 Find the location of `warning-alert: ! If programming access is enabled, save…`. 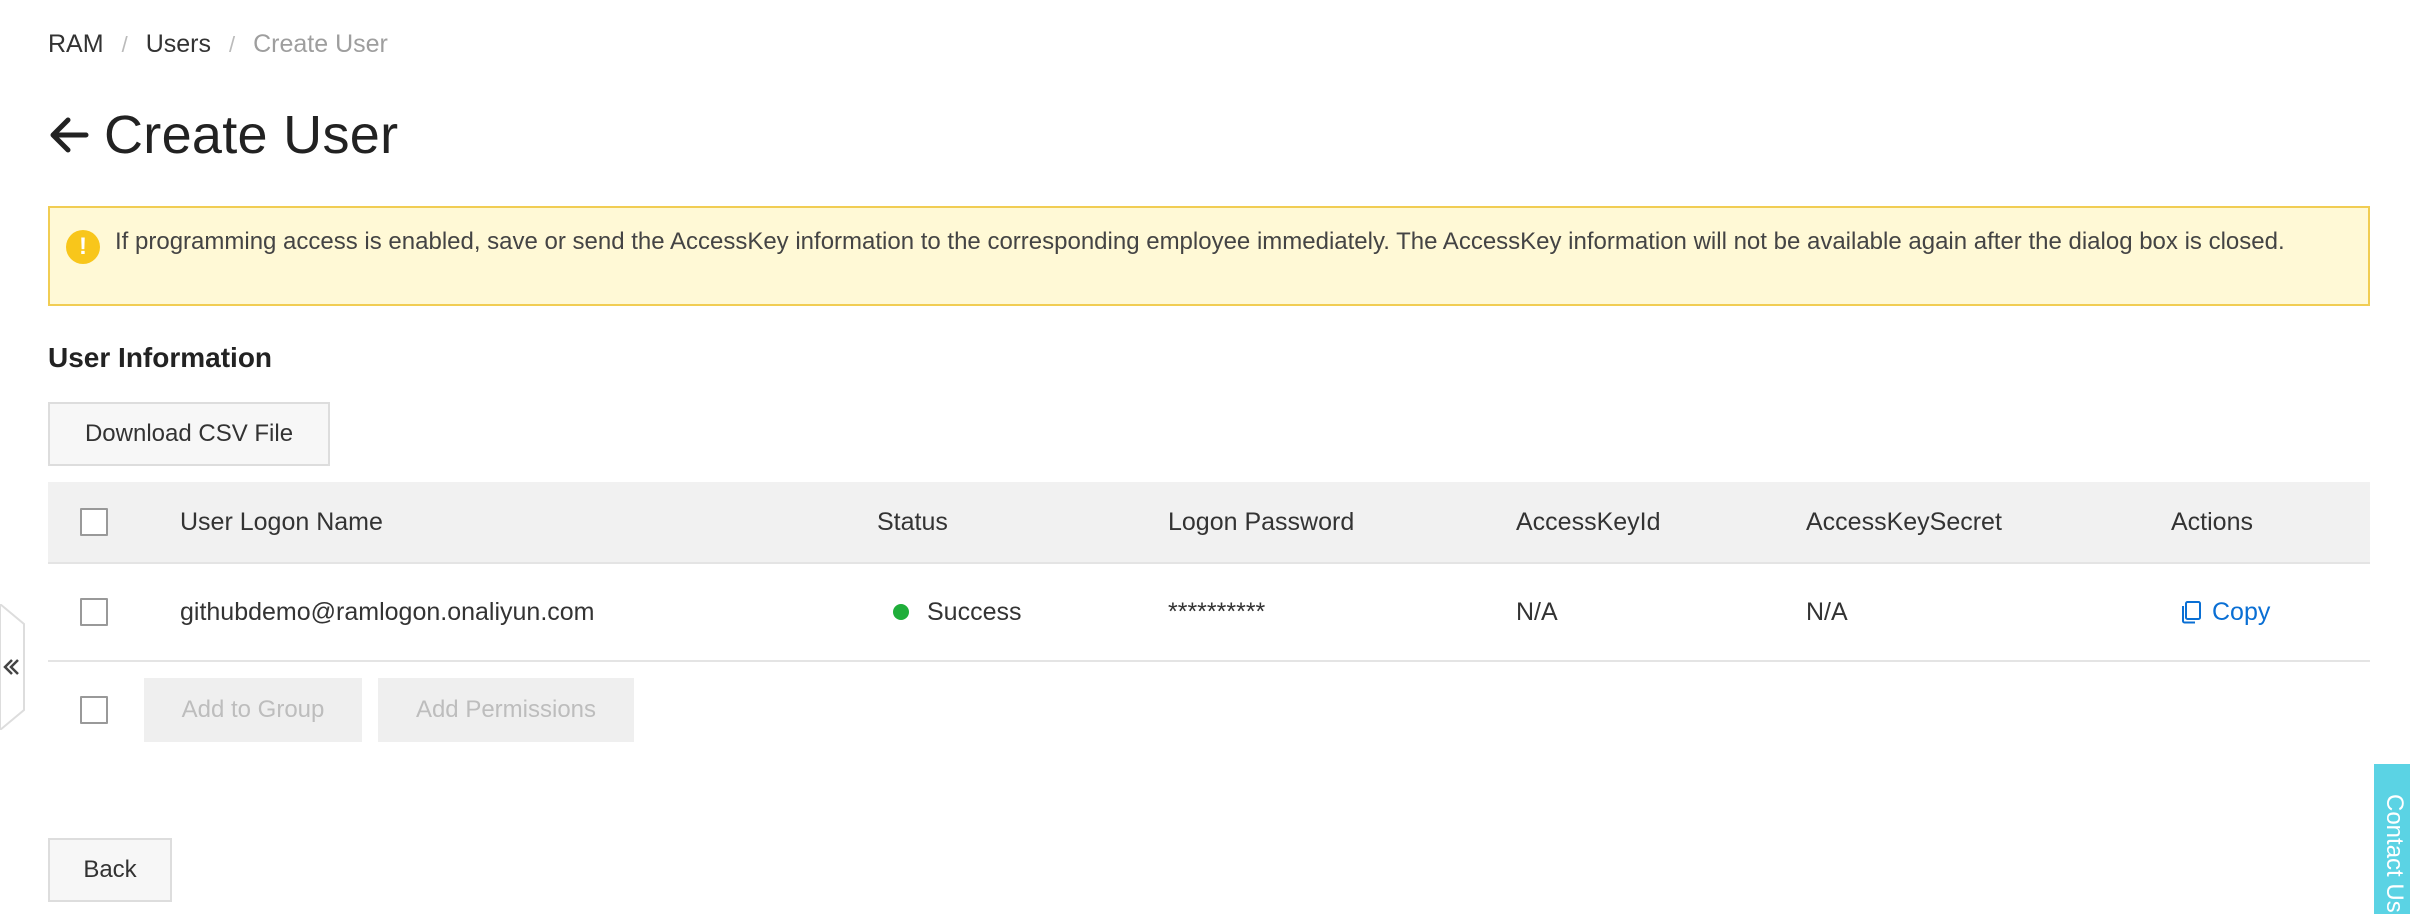

warning-alert: ! If programming access is enabled, save… is located at coordinates (1209, 256).